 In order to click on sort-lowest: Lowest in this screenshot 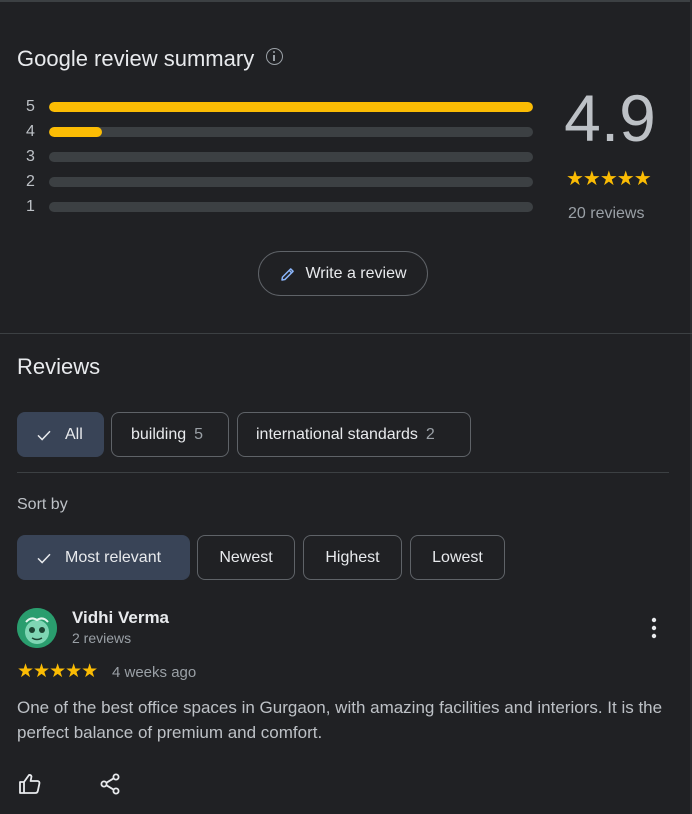, I will do `click(457, 557)`.